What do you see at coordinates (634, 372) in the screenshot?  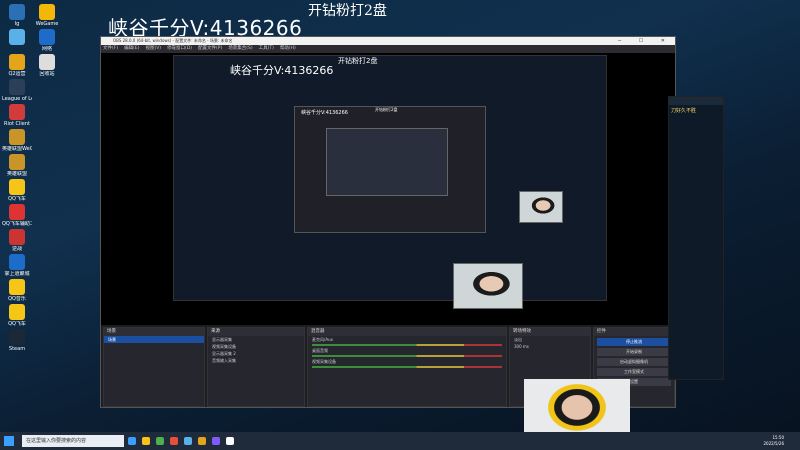 I see `studio-mode-button: 工作室模式` at bounding box center [634, 372].